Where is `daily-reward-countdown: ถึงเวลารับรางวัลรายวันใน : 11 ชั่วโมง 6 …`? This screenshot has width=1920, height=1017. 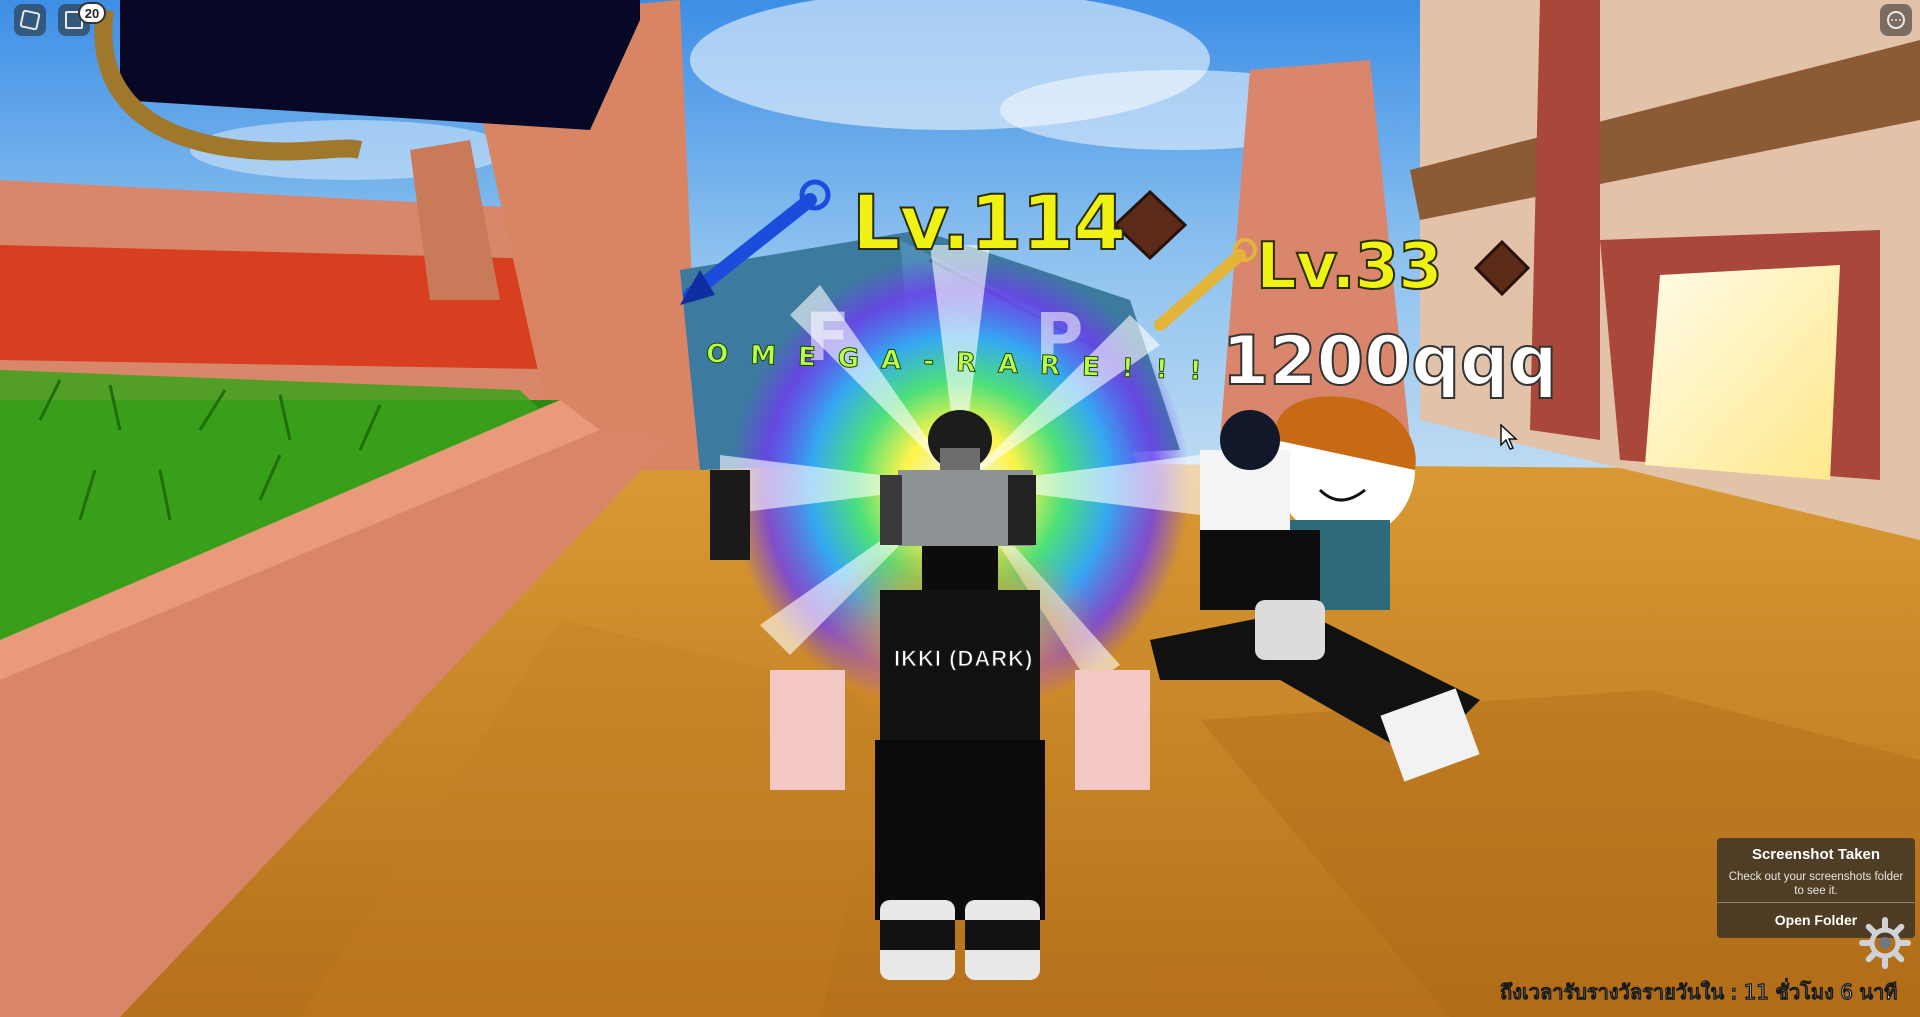 daily-reward-countdown: ถึงเวลารับรางวัลรายวันใน : 11 ชั่วโมง 6 … is located at coordinates (1699, 991).